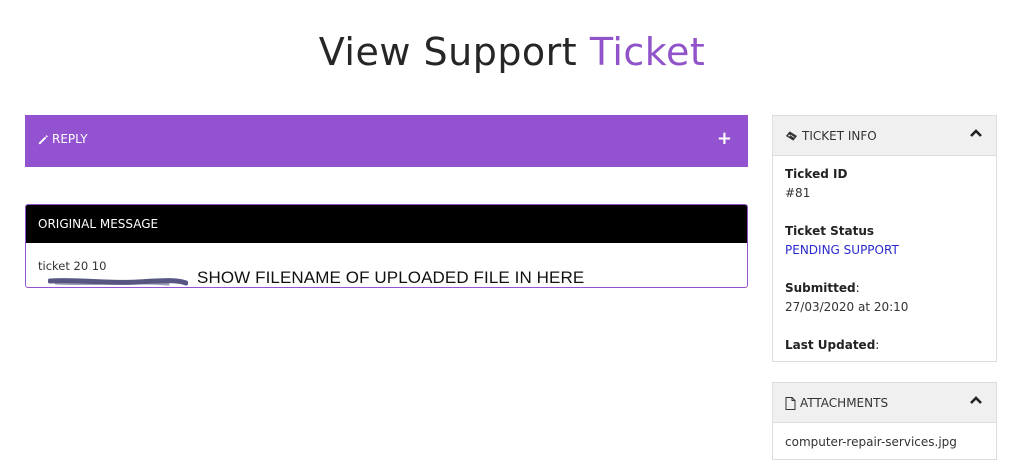  I want to click on ticket-info-title: TICKET INFO, so click(831, 136).